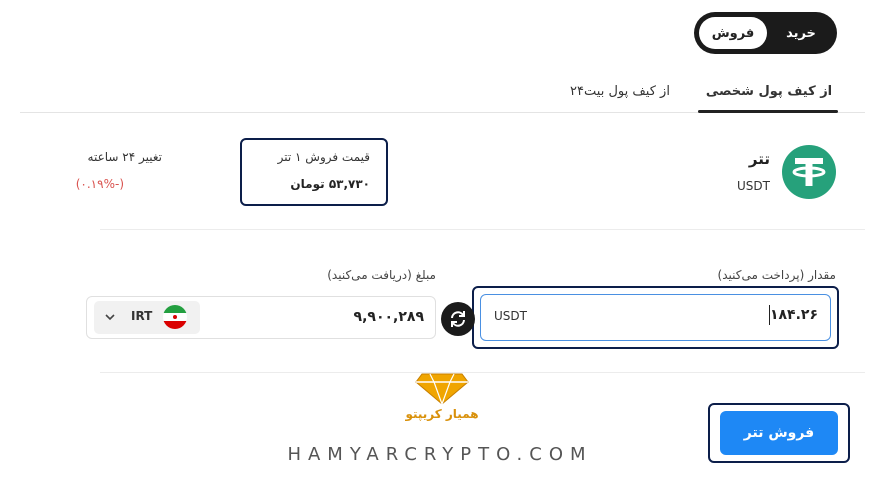  What do you see at coordinates (769, 91) in the screenshot?
I see `tab-personal-wallet: از کیف پول شخصی` at bounding box center [769, 91].